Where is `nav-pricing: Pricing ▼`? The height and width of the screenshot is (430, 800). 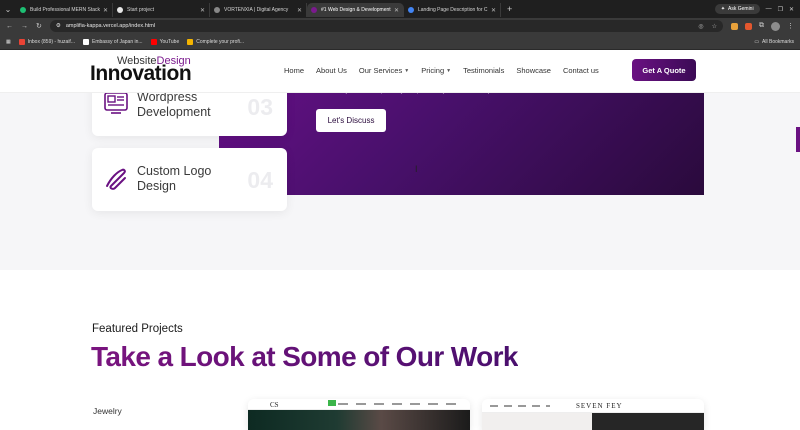
nav-pricing: Pricing ▼ is located at coordinates (436, 70).